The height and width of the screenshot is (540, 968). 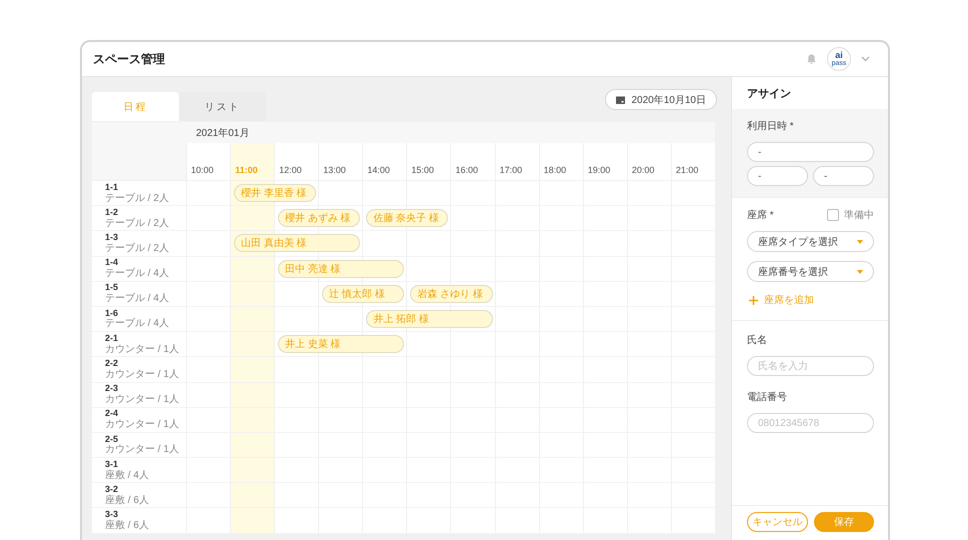 What do you see at coordinates (112, 414) in the screenshot?
I see `seat-name: 2-4` at bounding box center [112, 414].